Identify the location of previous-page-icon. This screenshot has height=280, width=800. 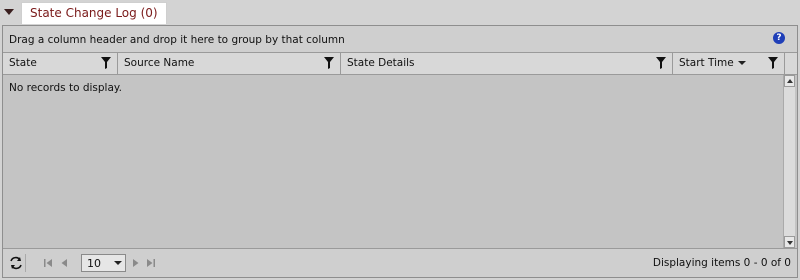
(64, 263).